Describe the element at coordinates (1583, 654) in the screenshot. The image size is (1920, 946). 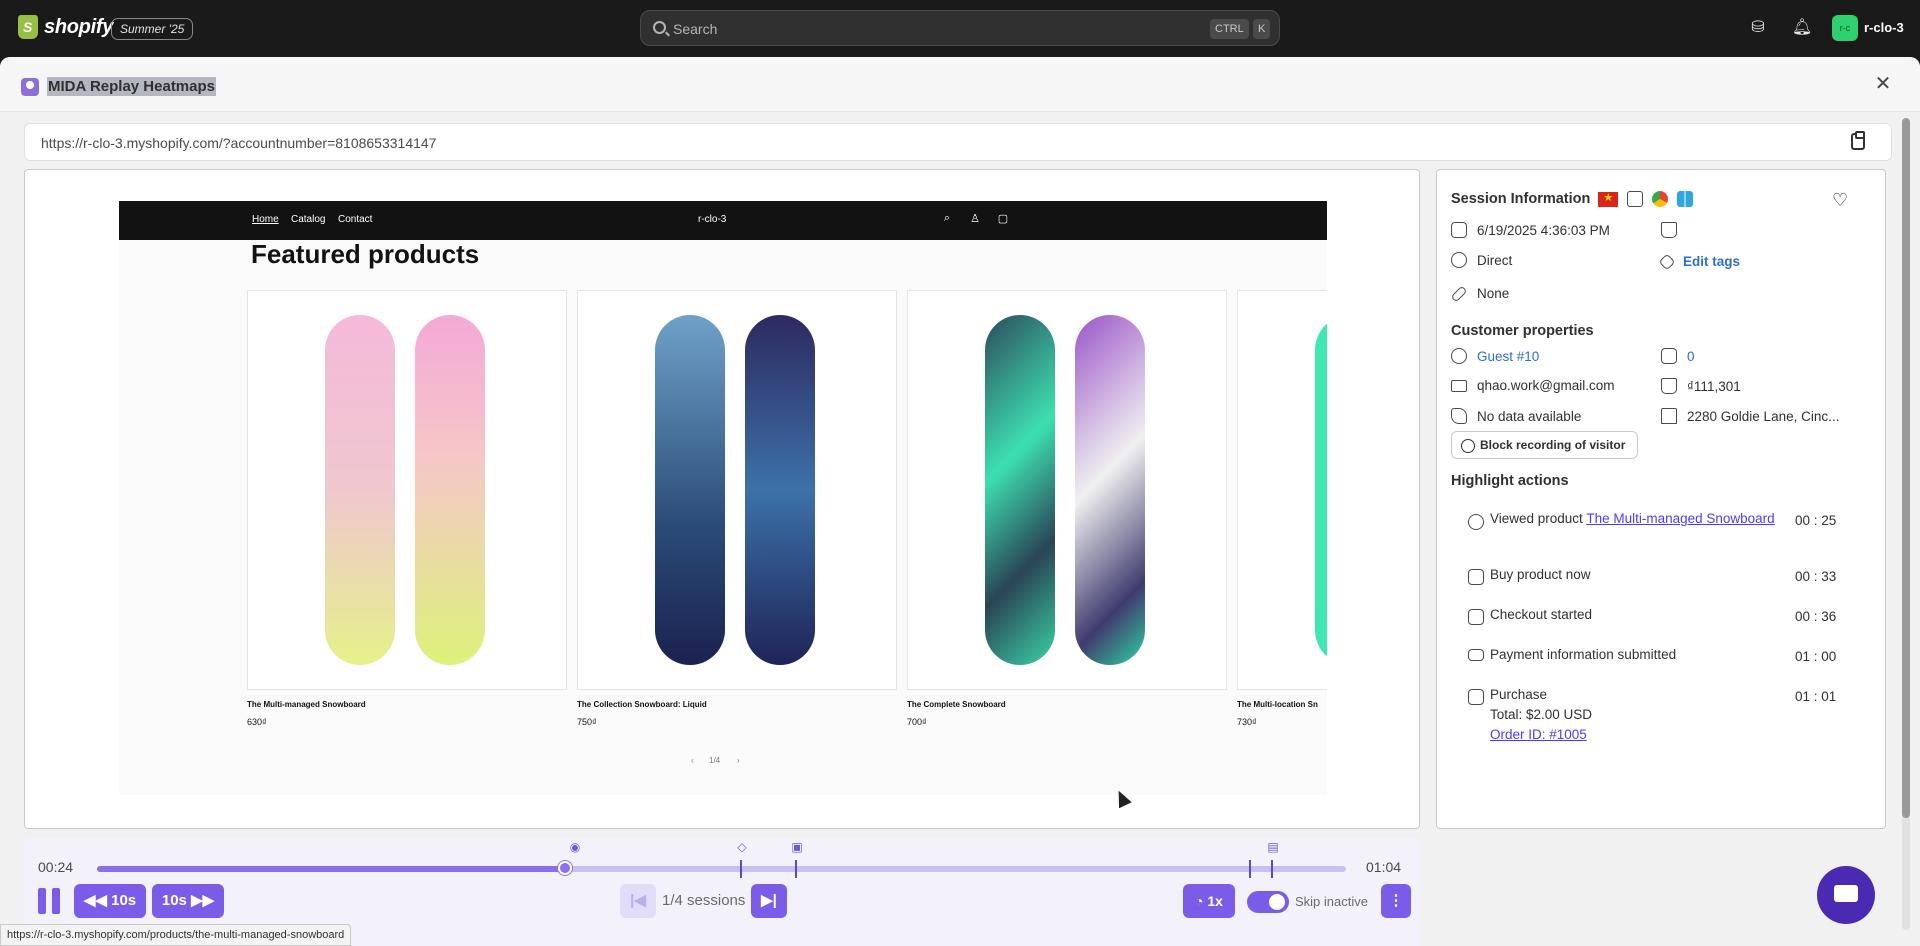
I see `action-payment-submitted: Payment information submitted` at that location.